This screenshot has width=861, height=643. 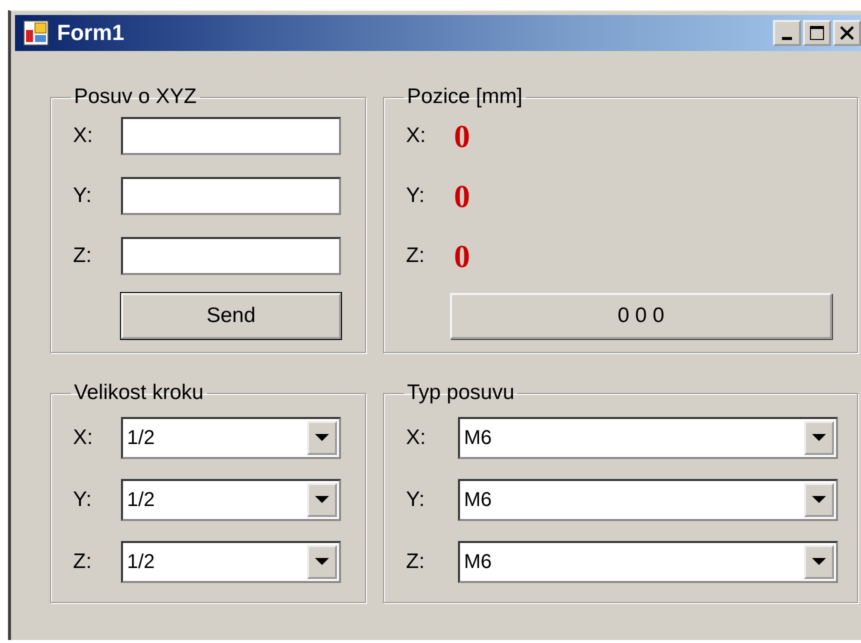 What do you see at coordinates (135, 97) in the screenshot?
I see `group-title: Posuv o XYZ` at bounding box center [135, 97].